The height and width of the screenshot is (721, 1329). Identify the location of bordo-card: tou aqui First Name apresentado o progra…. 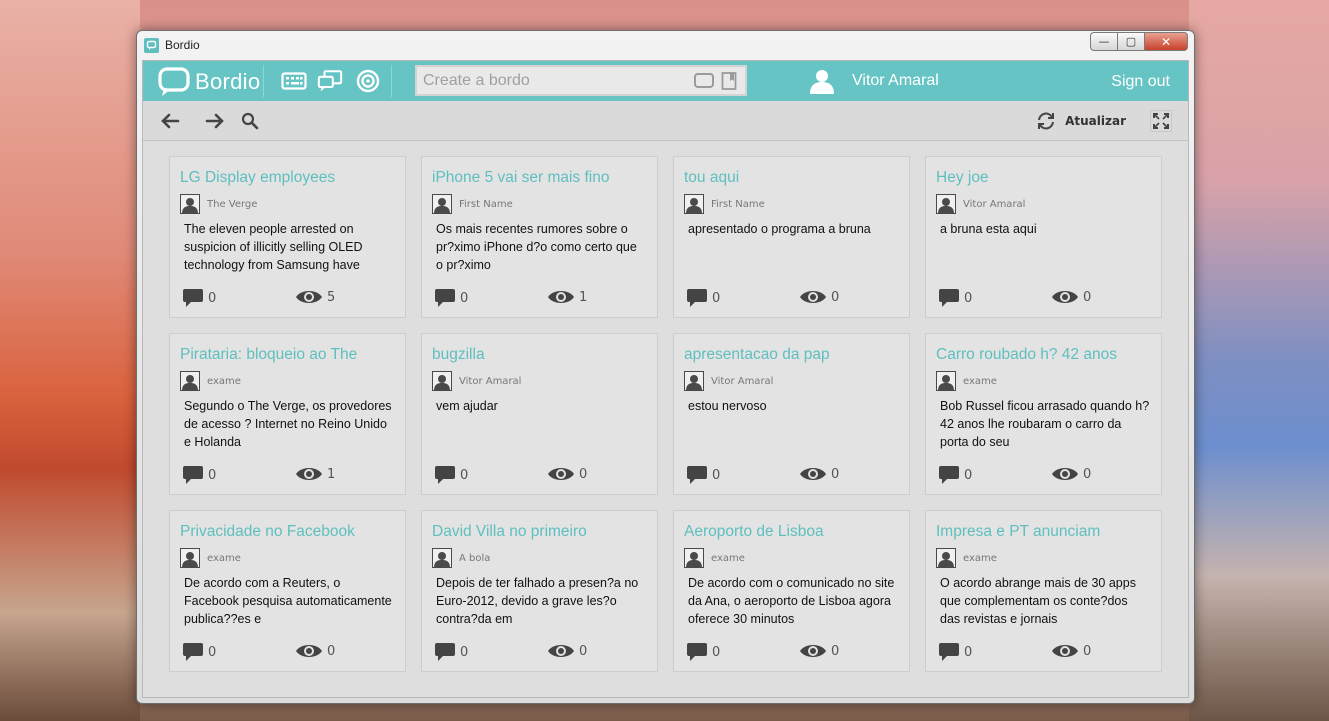
(791, 237).